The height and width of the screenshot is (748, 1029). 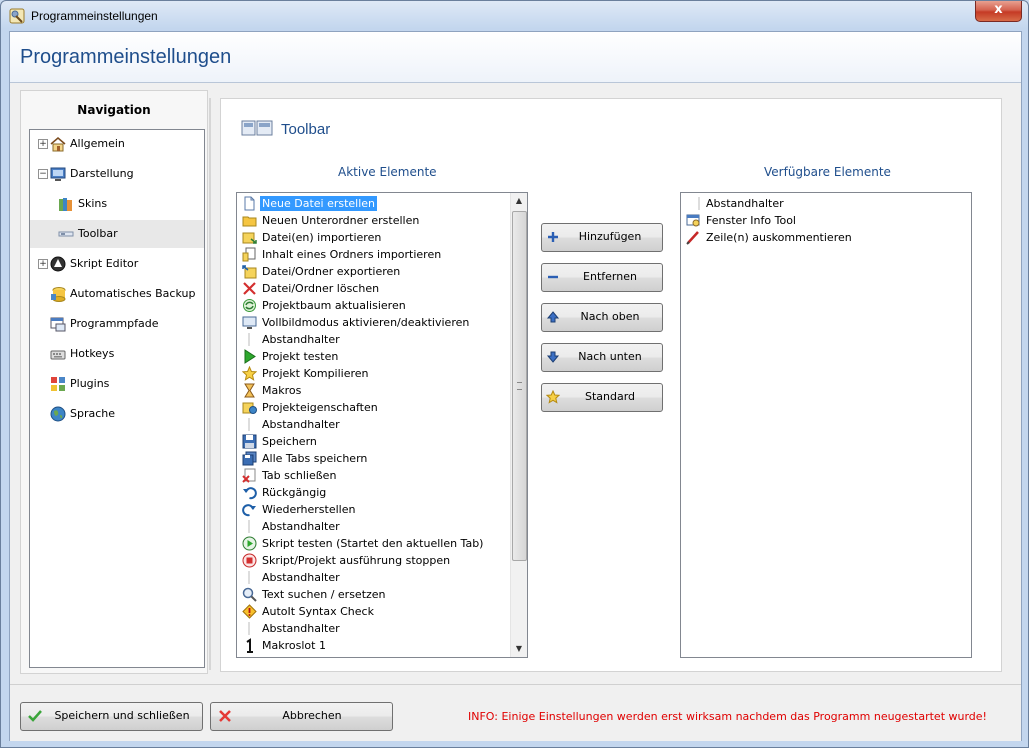 I want to click on list-item-label: Wiederherstellen, so click(x=309, y=509).